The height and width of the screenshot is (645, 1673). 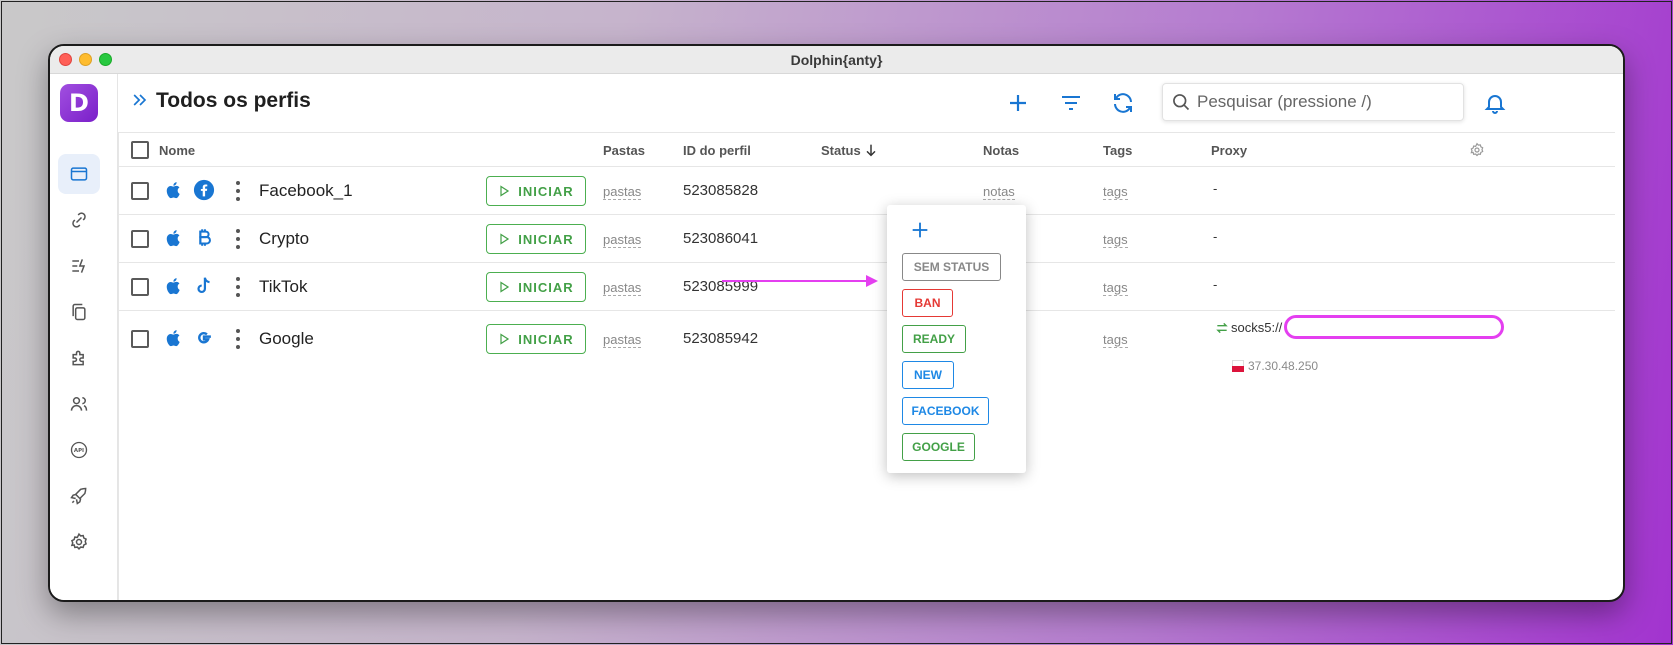 What do you see at coordinates (177, 150) in the screenshot?
I see `column-header-name: Nome` at bounding box center [177, 150].